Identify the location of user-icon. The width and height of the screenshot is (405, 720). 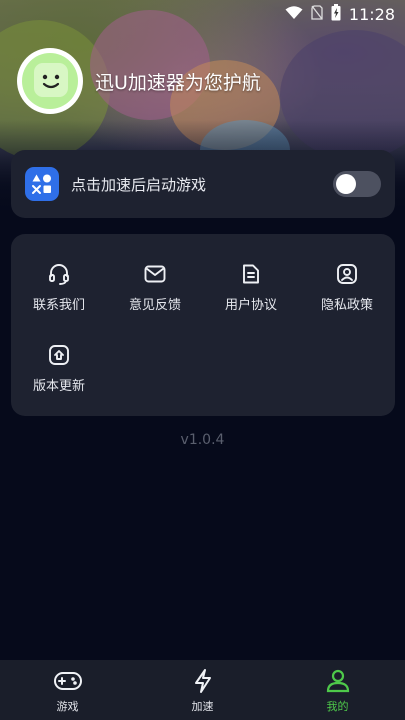
(338, 681).